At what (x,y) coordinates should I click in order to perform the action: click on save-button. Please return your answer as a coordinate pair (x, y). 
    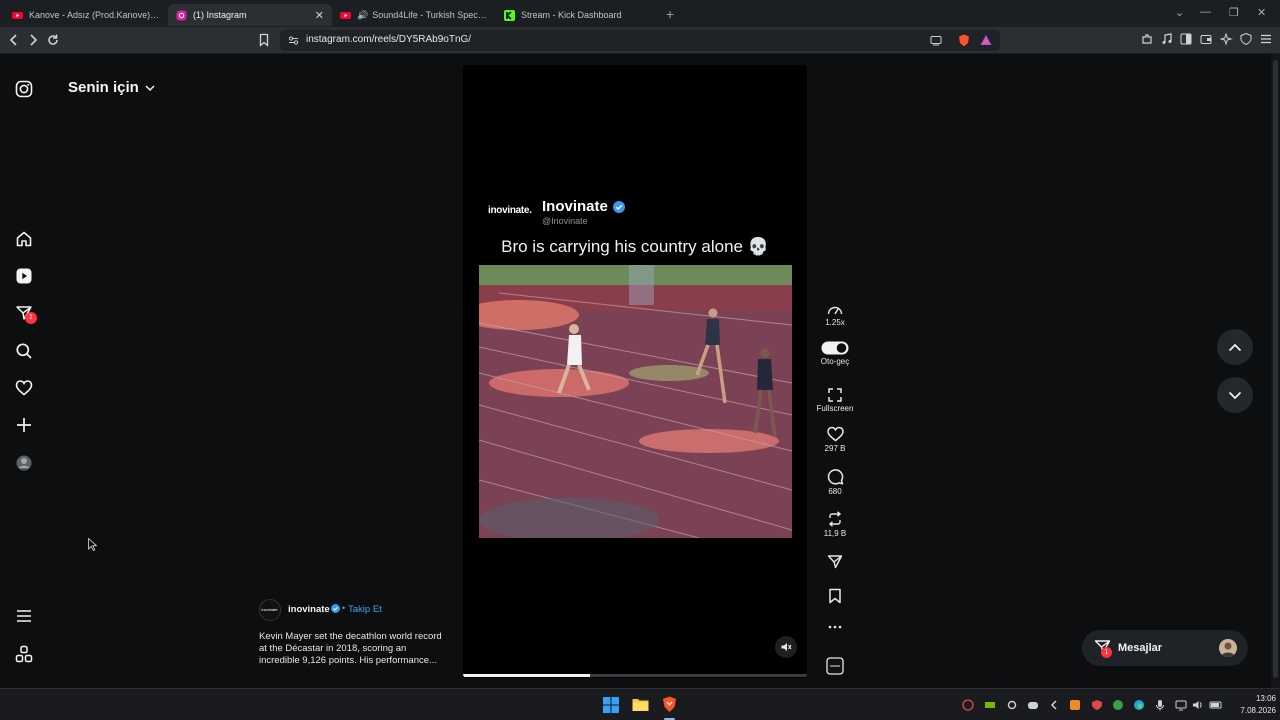
    Looking at the image, I should click on (835, 597).